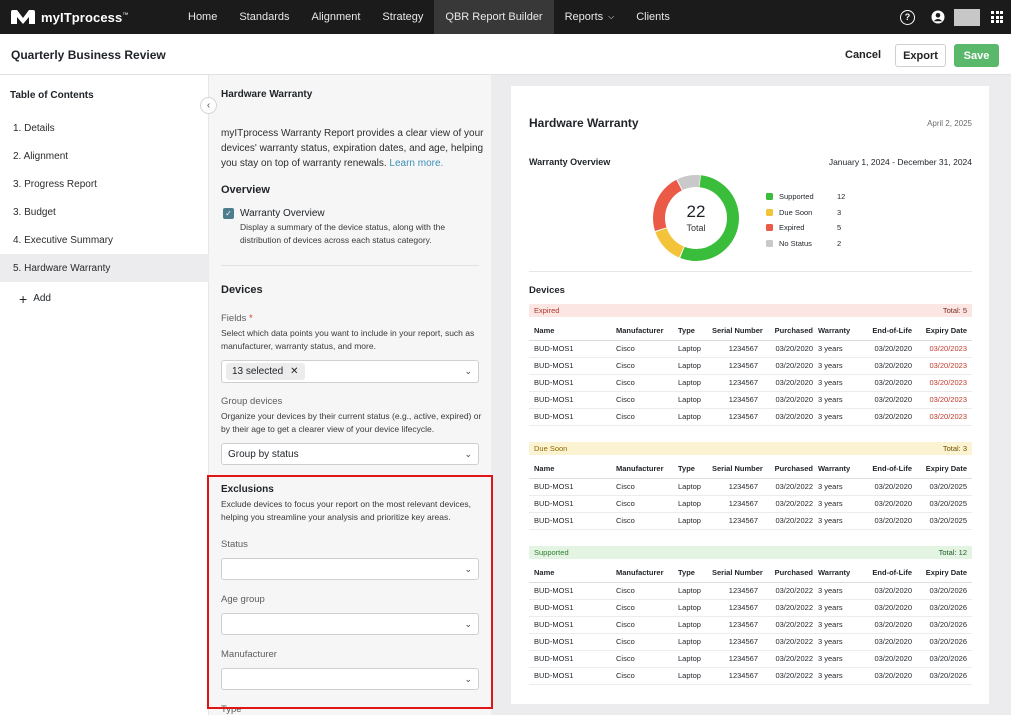 This screenshot has height=715, width=1011. What do you see at coordinates (889, 469) in the screenshot?
I see `column-header: End-of-Life` at bounding box center [889, 469].